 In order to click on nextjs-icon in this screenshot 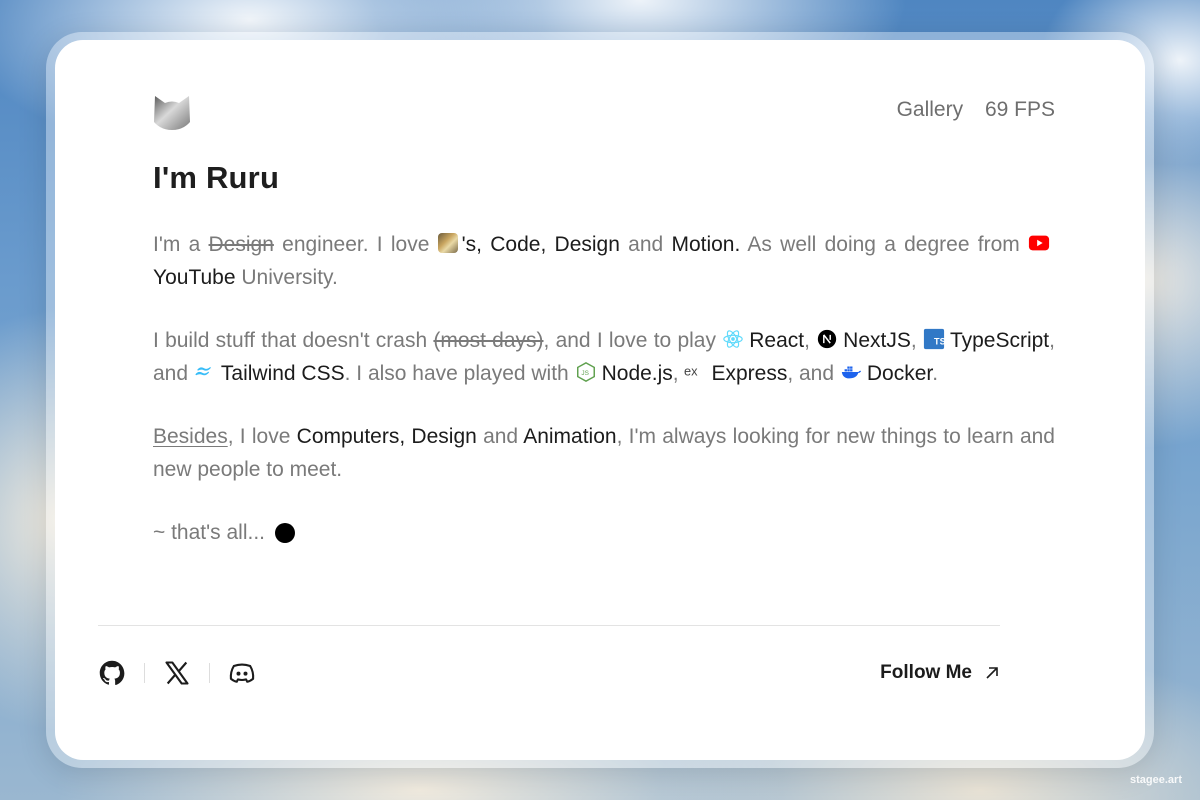, I will do `click(827, 339)`.